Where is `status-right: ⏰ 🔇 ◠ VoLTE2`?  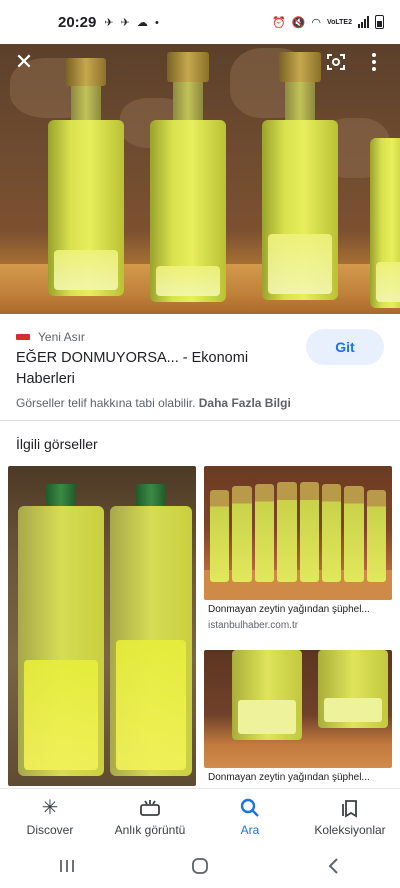 status-right: ⏰ 🔇 ◠ VoLTE2 is located at coordinates (328, 22).